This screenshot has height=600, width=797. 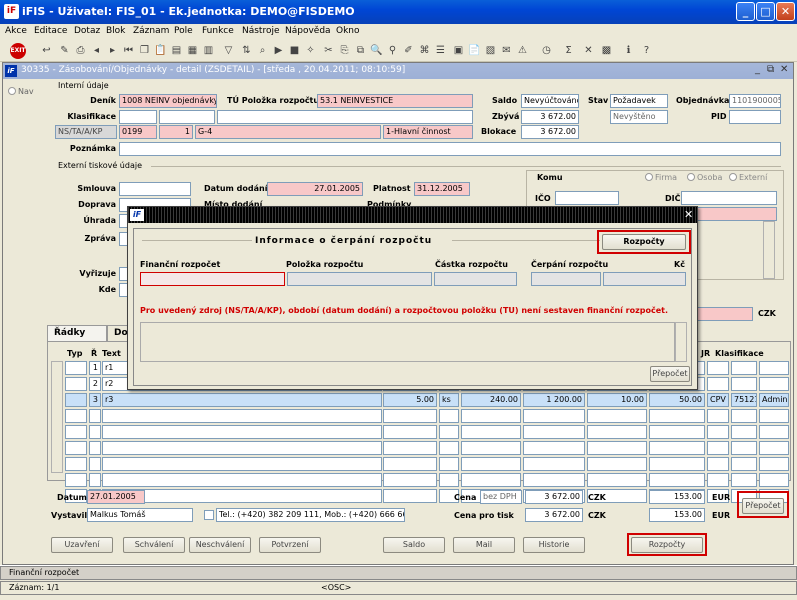 What do you see at coordinates (784, 69) in the screenshot?
I see `inner-close-icon: ✕` at bounding box center [784, 69].